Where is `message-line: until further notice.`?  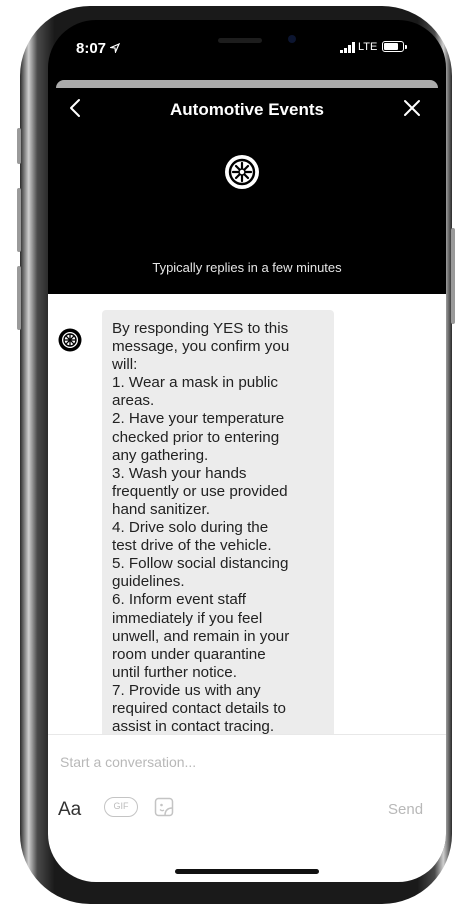
message-line: until further notice. is located at coordinates (174, 672).